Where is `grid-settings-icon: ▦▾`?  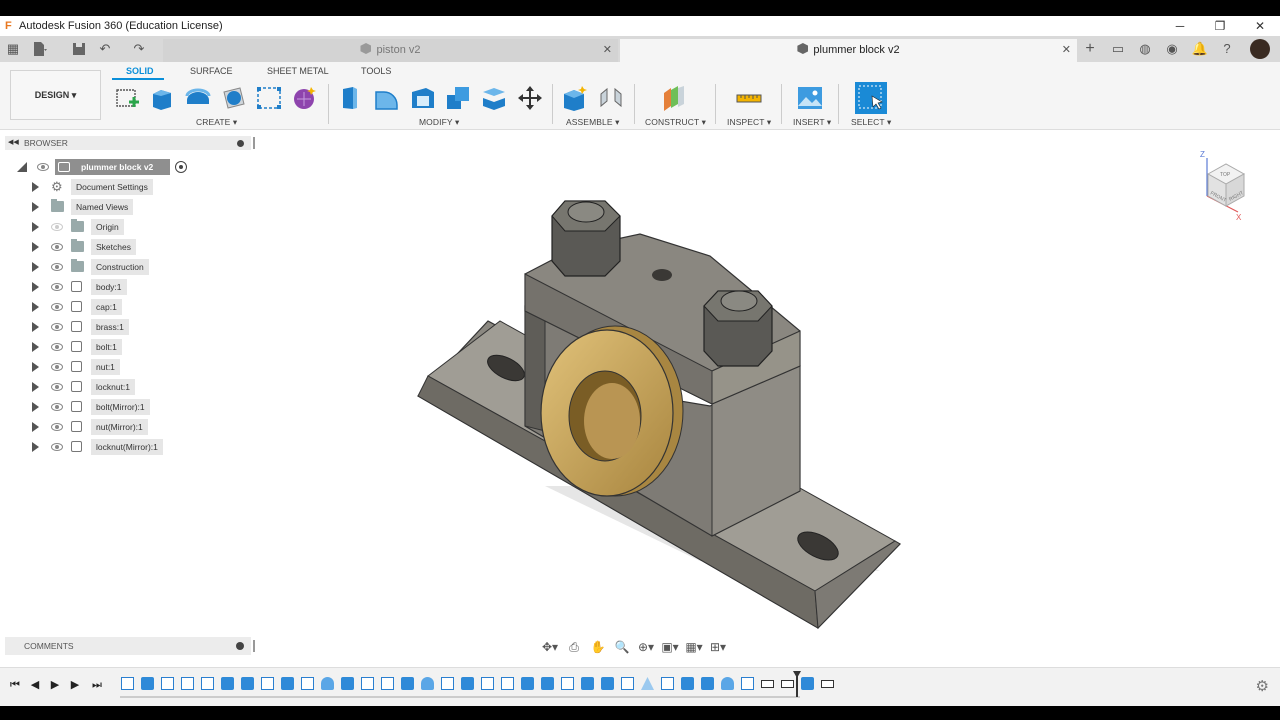 grid-settings-icon: ▦▾ is located at coordinates (694, 647).